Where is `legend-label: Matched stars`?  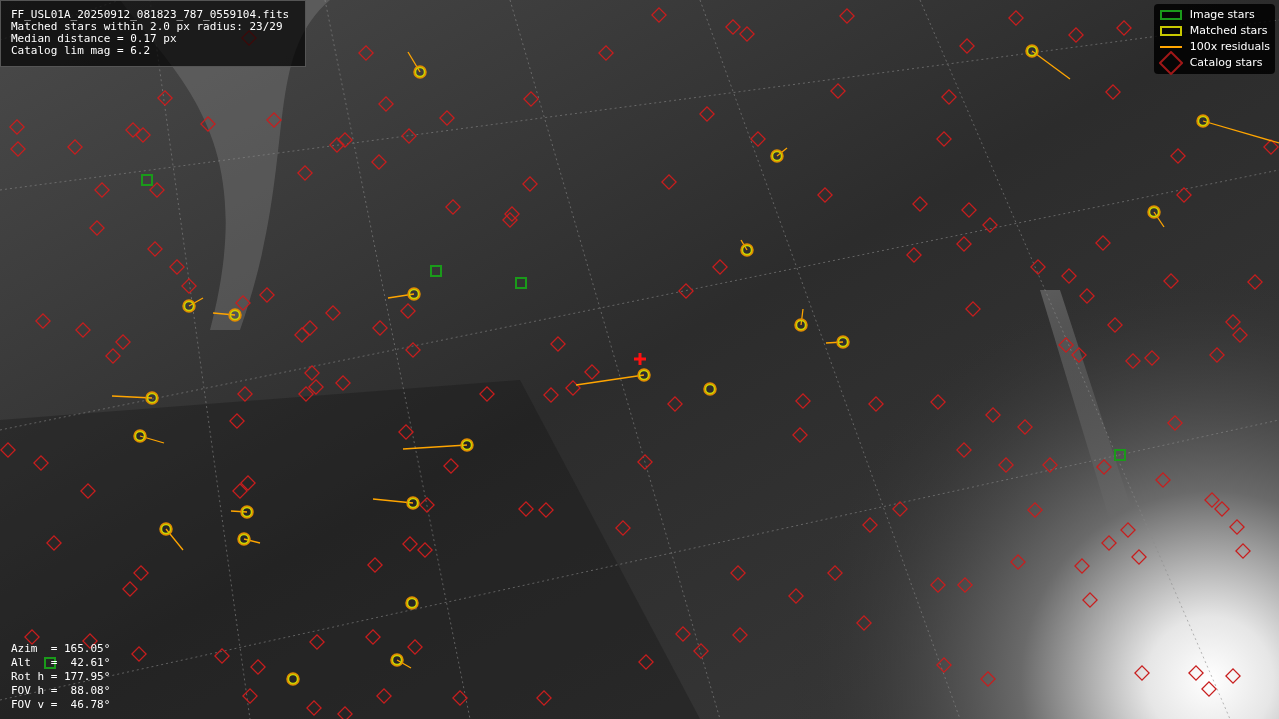
legend-label: Matched stars is located at coordinates (1228, 30).